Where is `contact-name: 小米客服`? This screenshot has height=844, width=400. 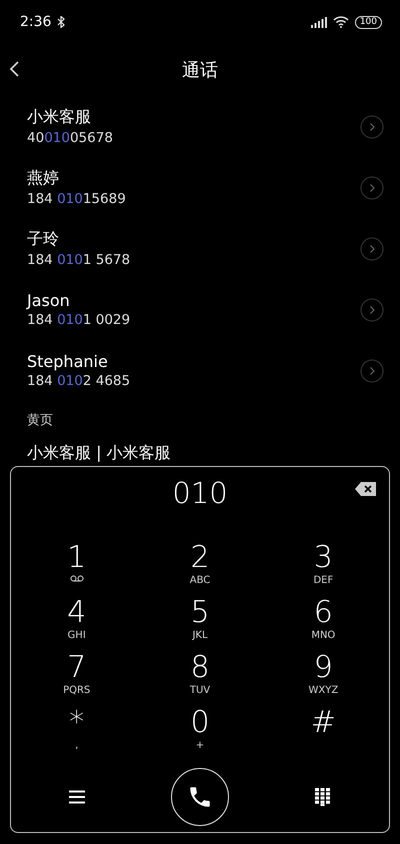
contact-name: 小米客服 is located at coordinates (59, 117).